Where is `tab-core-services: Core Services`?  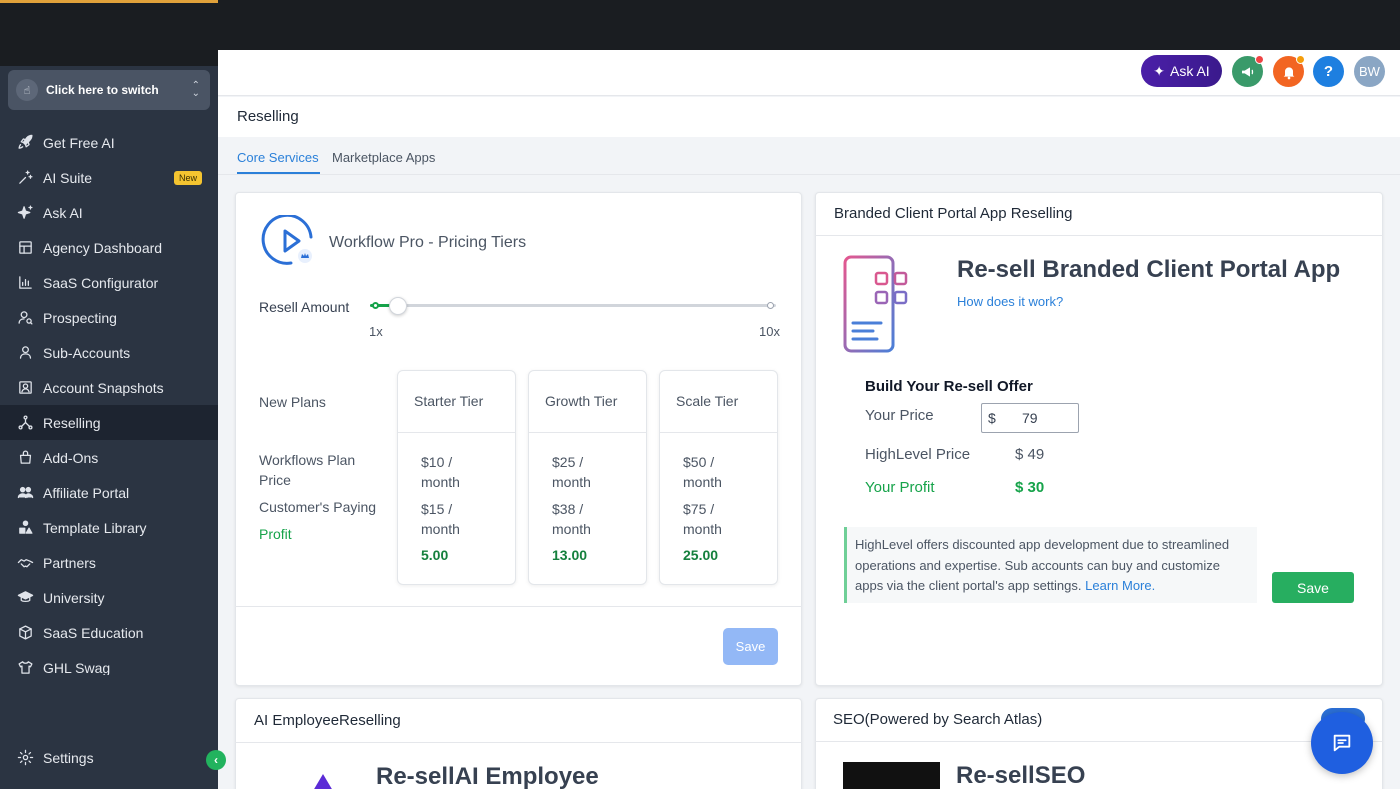
tab-core-services: Core Services is located at coordinates (278, 157).